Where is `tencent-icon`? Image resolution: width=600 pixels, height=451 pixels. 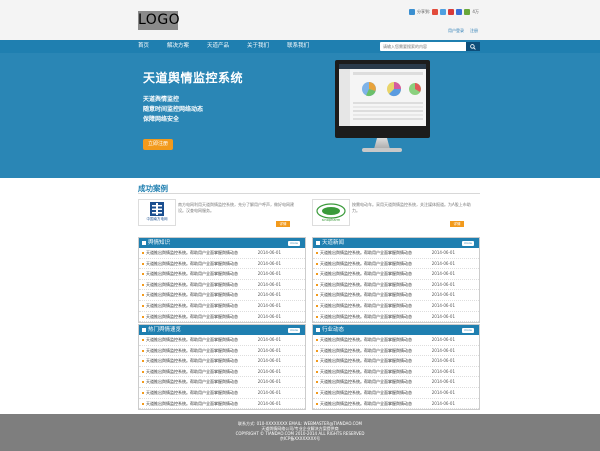
tencent-icon is located at coordinates (459, 11).